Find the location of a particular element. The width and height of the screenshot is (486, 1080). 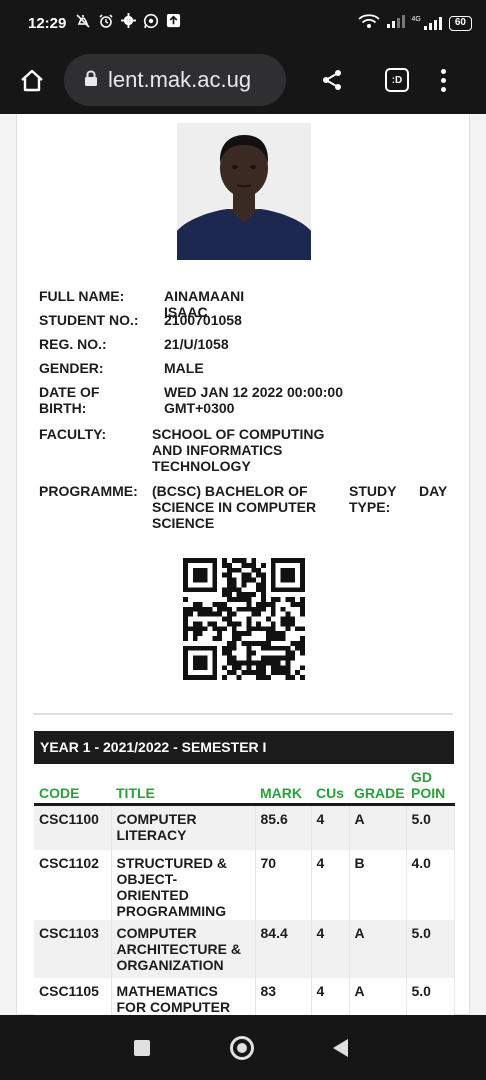

back-button is located at coordinates (340, 1048).